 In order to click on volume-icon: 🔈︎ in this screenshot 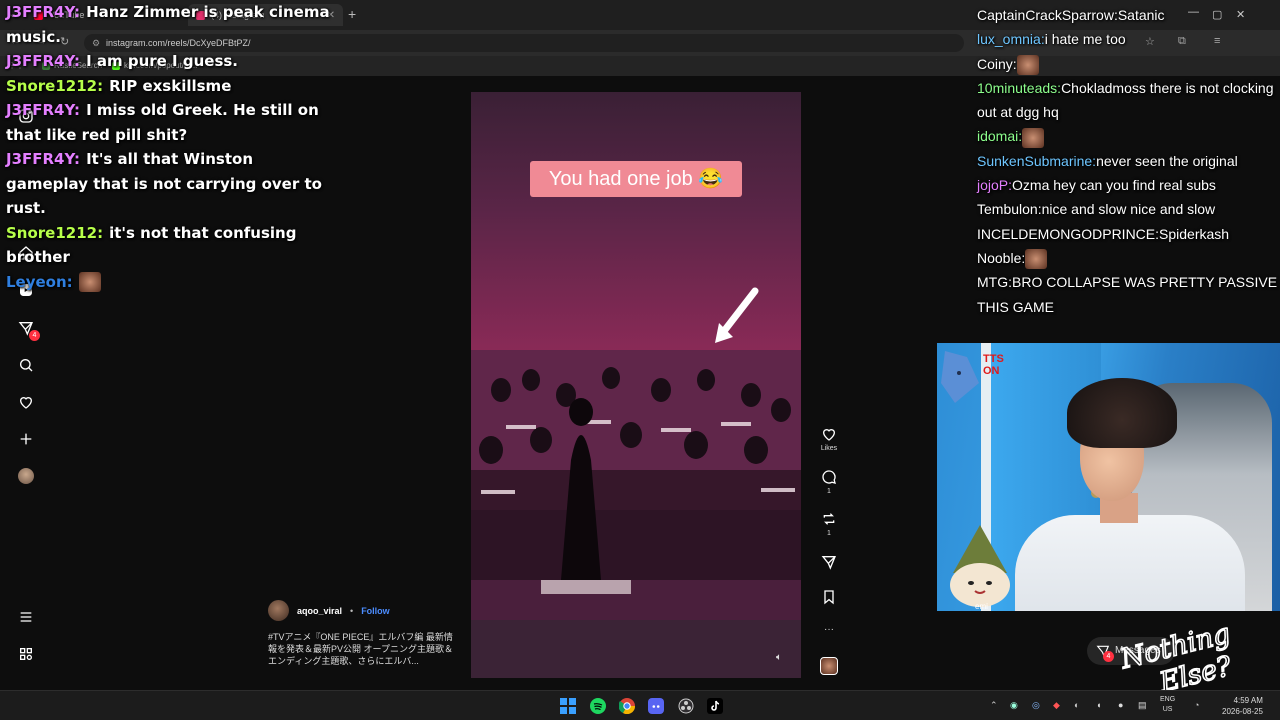, I will do `click(779, 657)`.